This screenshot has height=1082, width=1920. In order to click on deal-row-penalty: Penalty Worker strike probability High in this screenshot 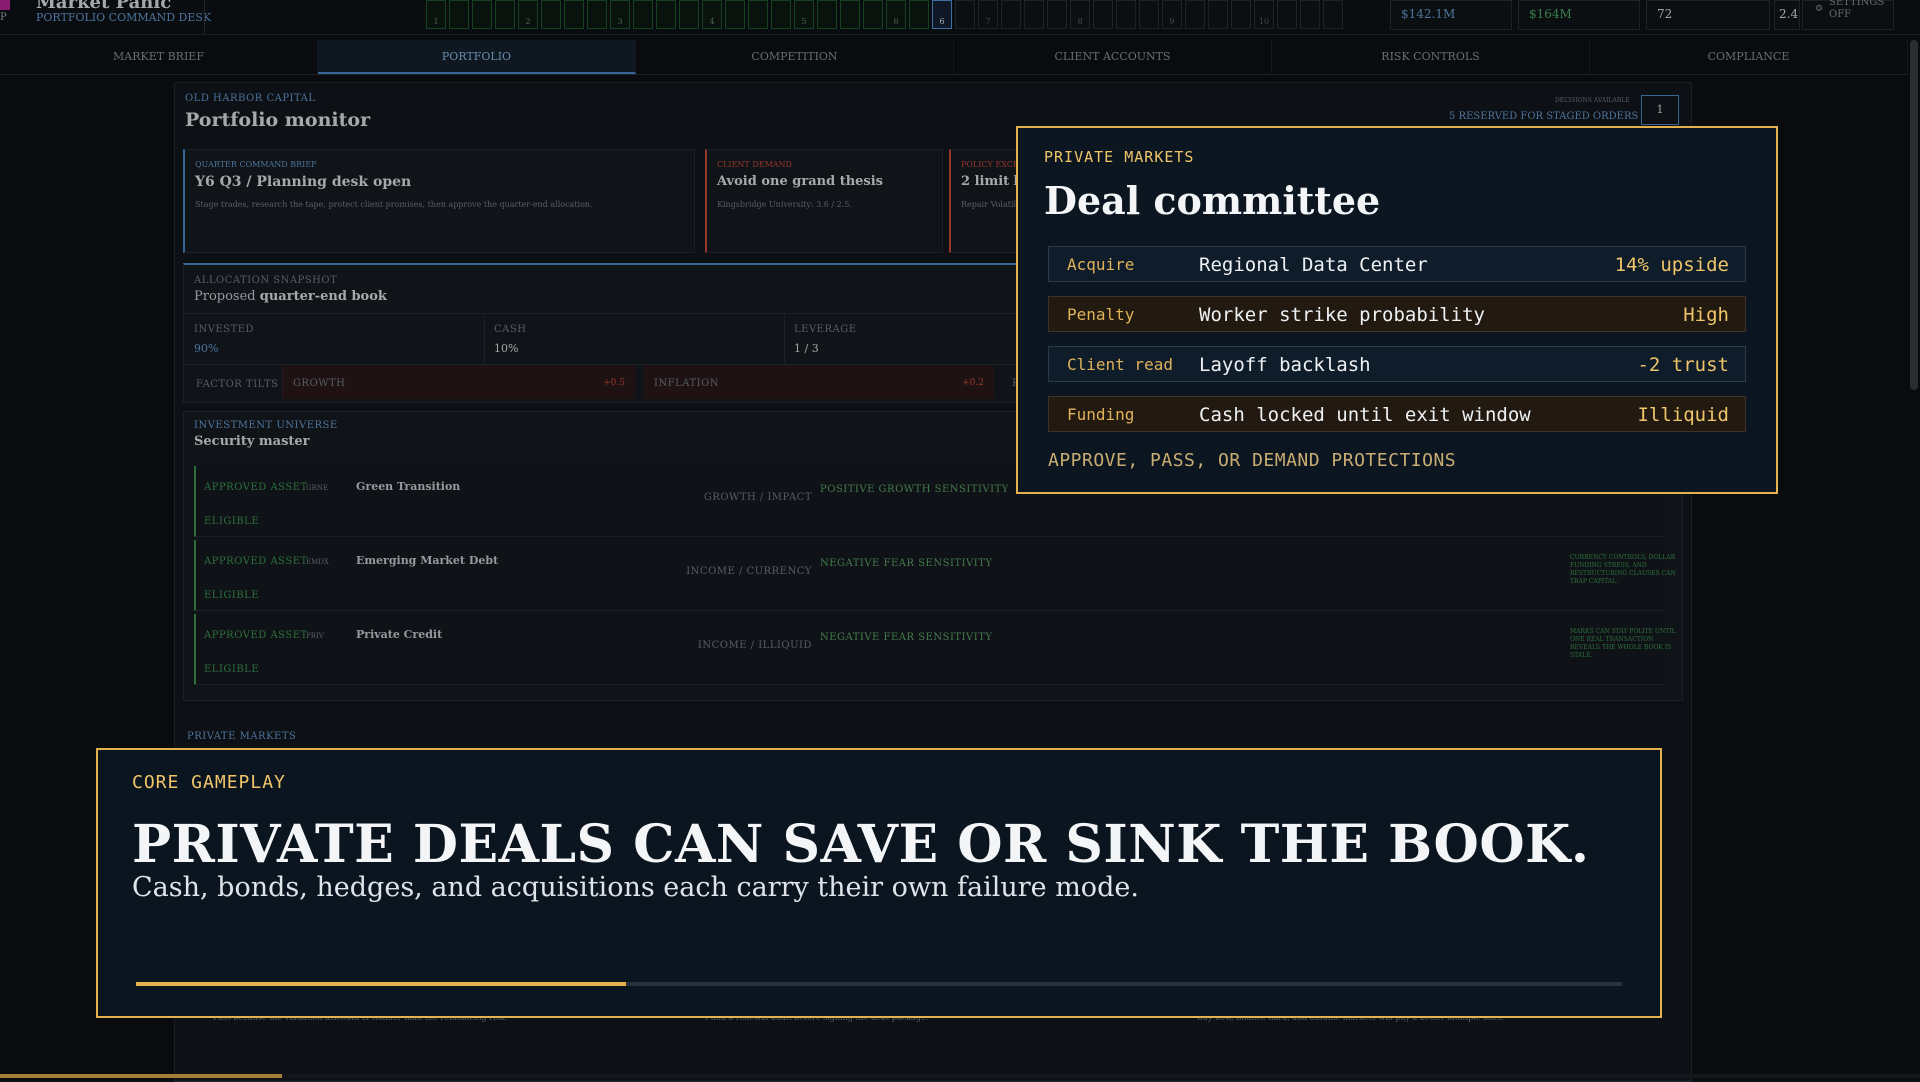, I will do `click(1397, 314)`.